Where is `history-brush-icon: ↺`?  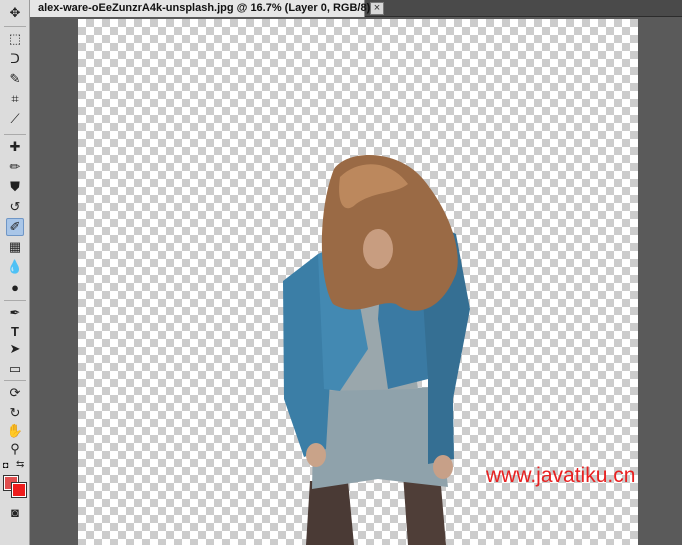 history-brush-icon: ↺ is located at coordinates (15, 207).